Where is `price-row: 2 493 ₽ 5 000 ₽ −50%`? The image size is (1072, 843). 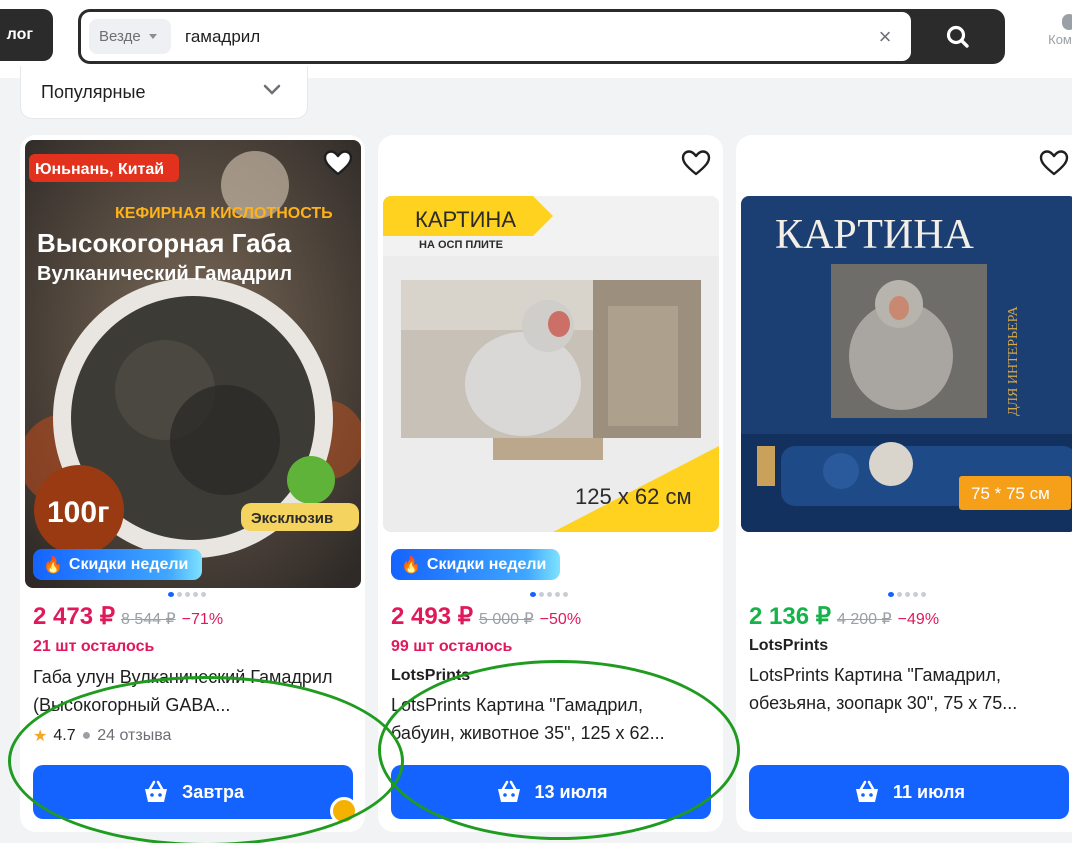 price-row: 2 493 ₽ 5 000 ₽ −50% is located at coordinates (486, 616).